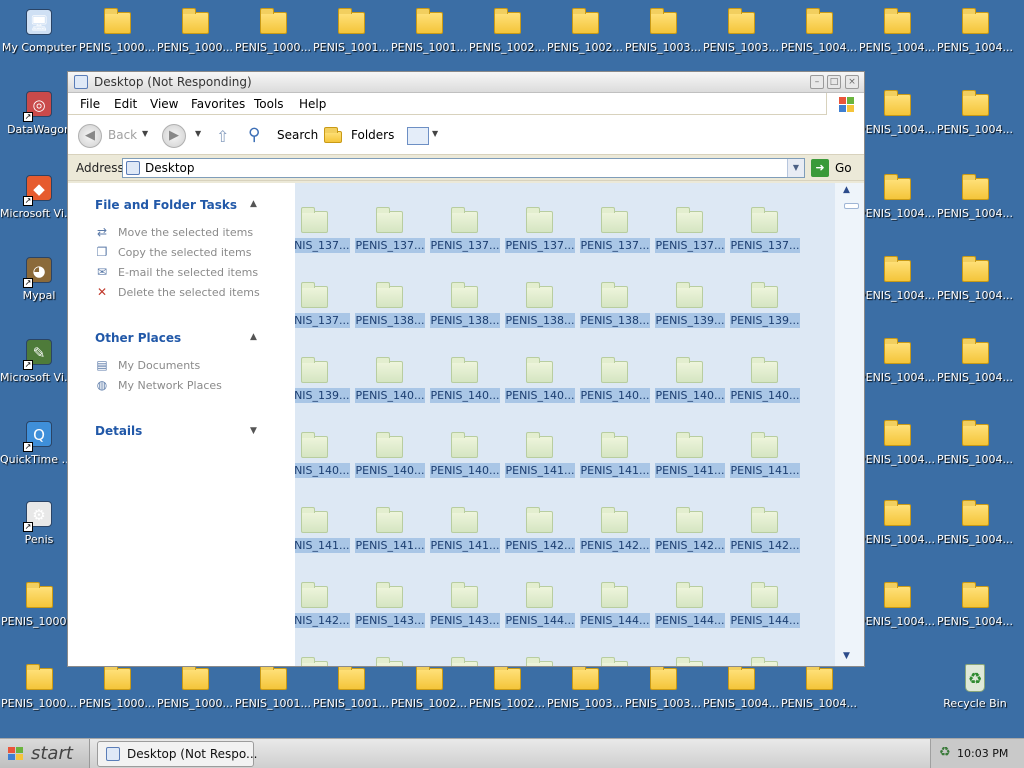 This screenshot has width=1024, height=768. I want to click on menu-tools: Tools, so click(269, 104).